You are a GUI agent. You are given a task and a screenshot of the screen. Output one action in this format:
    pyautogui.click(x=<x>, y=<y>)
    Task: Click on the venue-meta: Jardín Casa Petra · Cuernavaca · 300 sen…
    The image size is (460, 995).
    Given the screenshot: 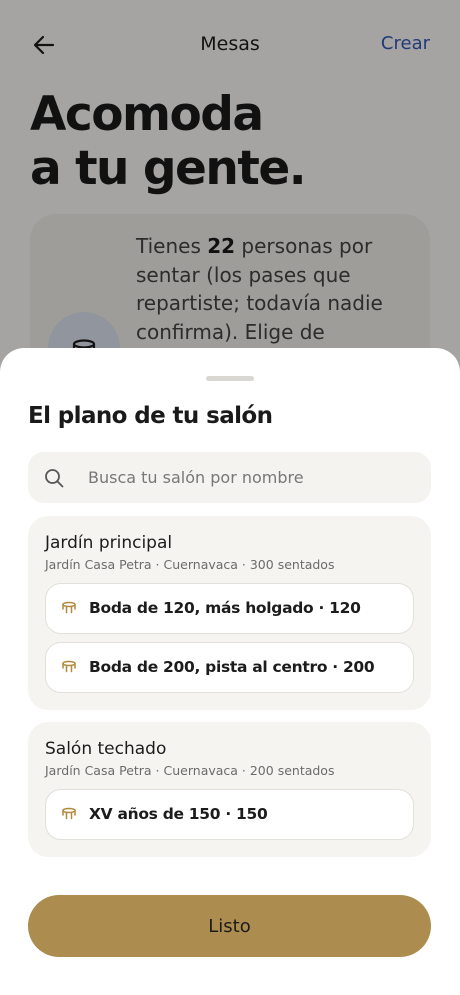 What is the action you would take?
    pyautogui.click(x=190, y=564)
    